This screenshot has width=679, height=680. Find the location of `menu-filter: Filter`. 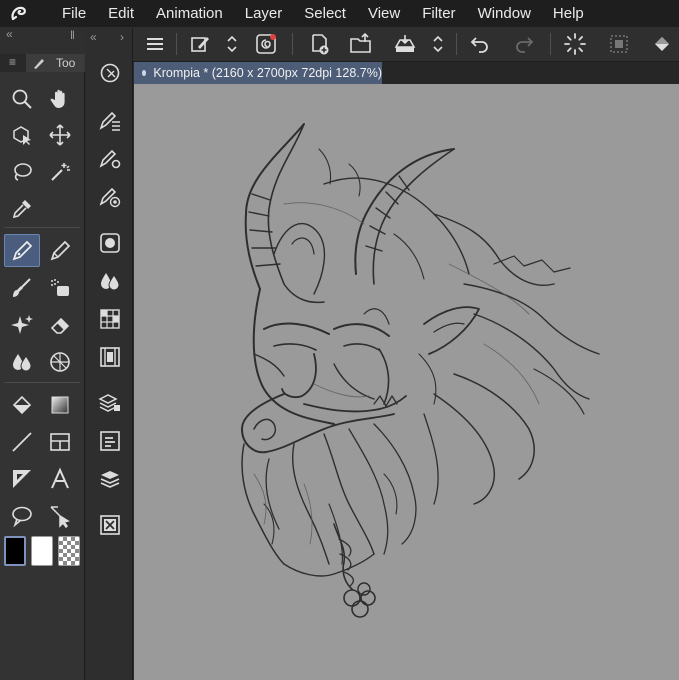

menu-filter: Filter is located at coordinates (438, 13).